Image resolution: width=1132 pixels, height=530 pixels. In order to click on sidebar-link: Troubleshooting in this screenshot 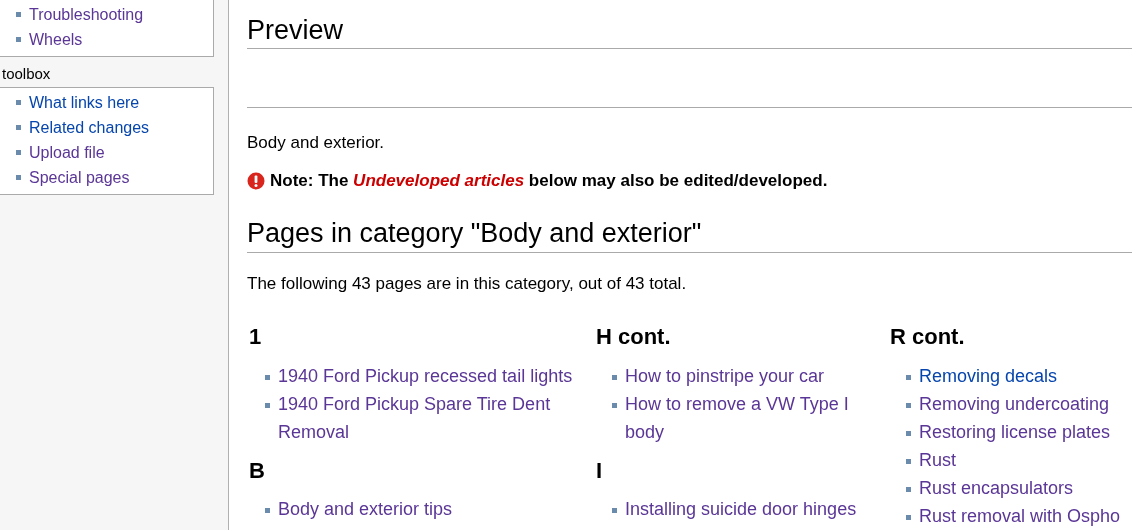, I will do `click(86, 14)`.